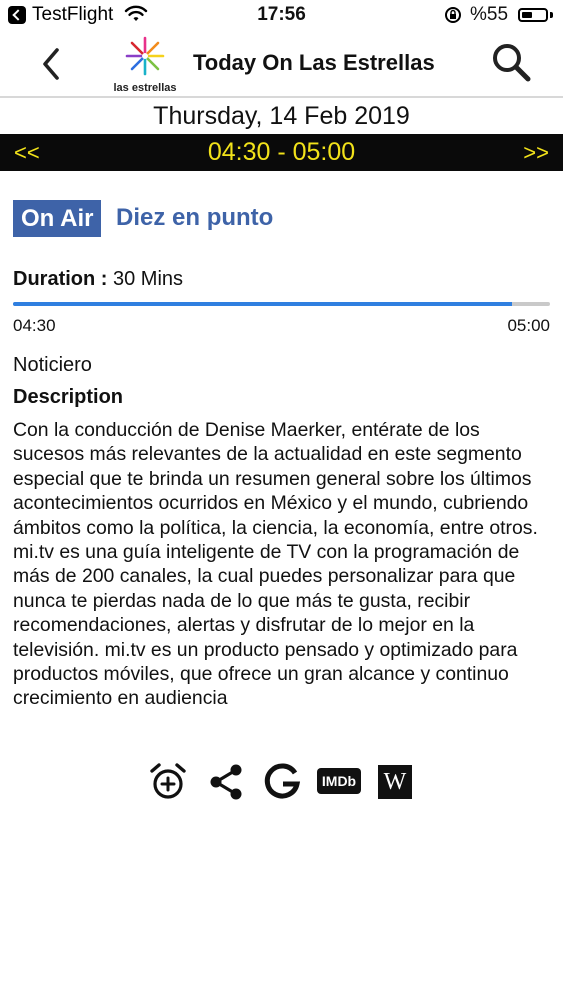  I want to click on program-start-time: 04:30, so click(34, 325).